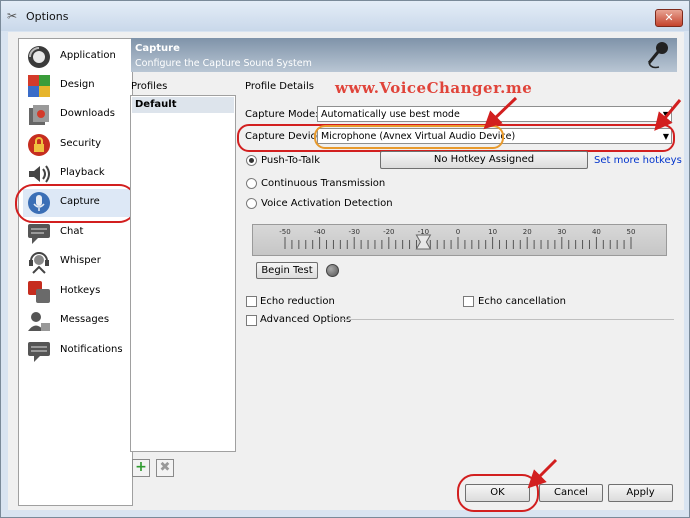 The width and height of the screenshot is (690, 518). I want to click on push-to-talk-label: Push-To-Talk, so click(290, 160).